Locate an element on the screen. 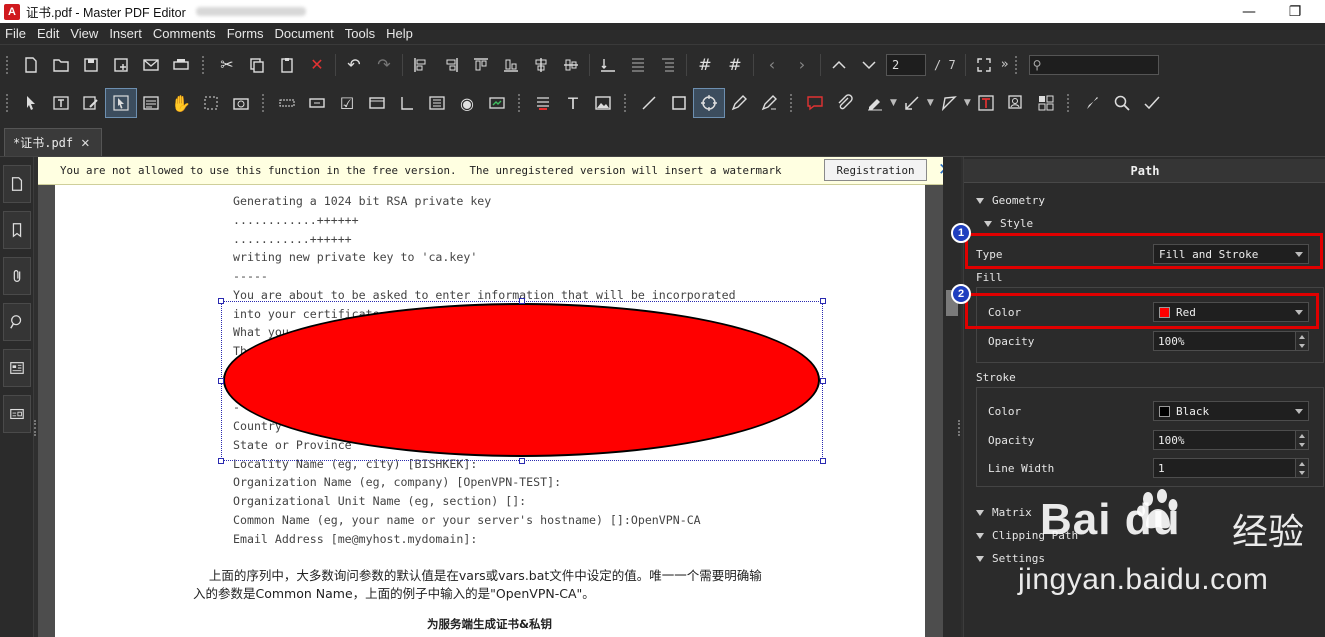  new-document-icon is located at coordinates (31, 65).